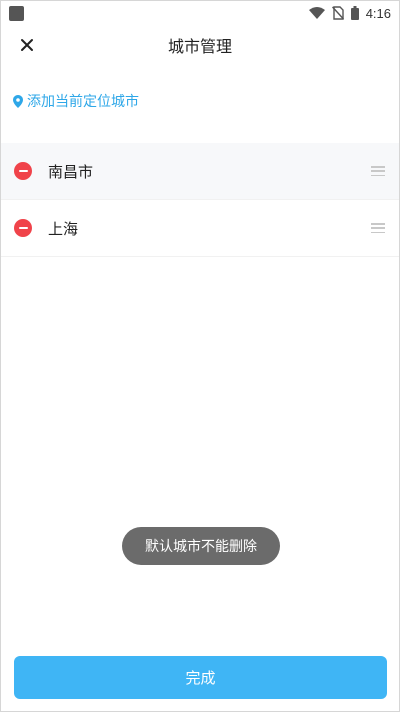 The image size is (400, 712). I want to click on notification-icon, so click(16, 13).